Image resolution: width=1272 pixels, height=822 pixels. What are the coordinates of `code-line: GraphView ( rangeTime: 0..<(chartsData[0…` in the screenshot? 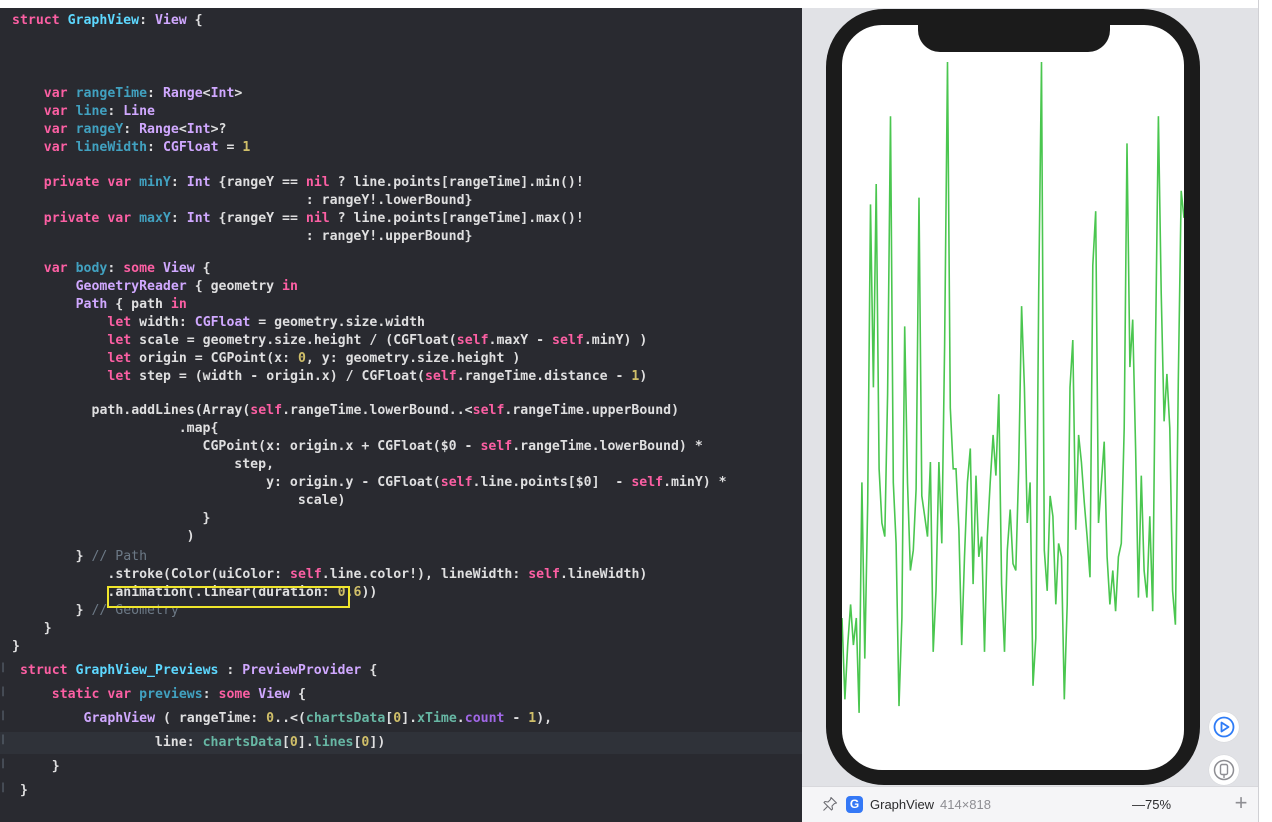 It's located at (276, 719).